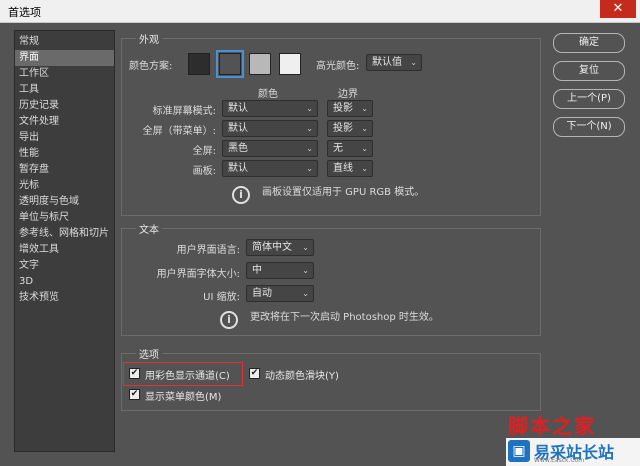  Describe the element at coordinates (320, 11) in the screenshot. I see `title-bar: 首选项 ✕` at that location.